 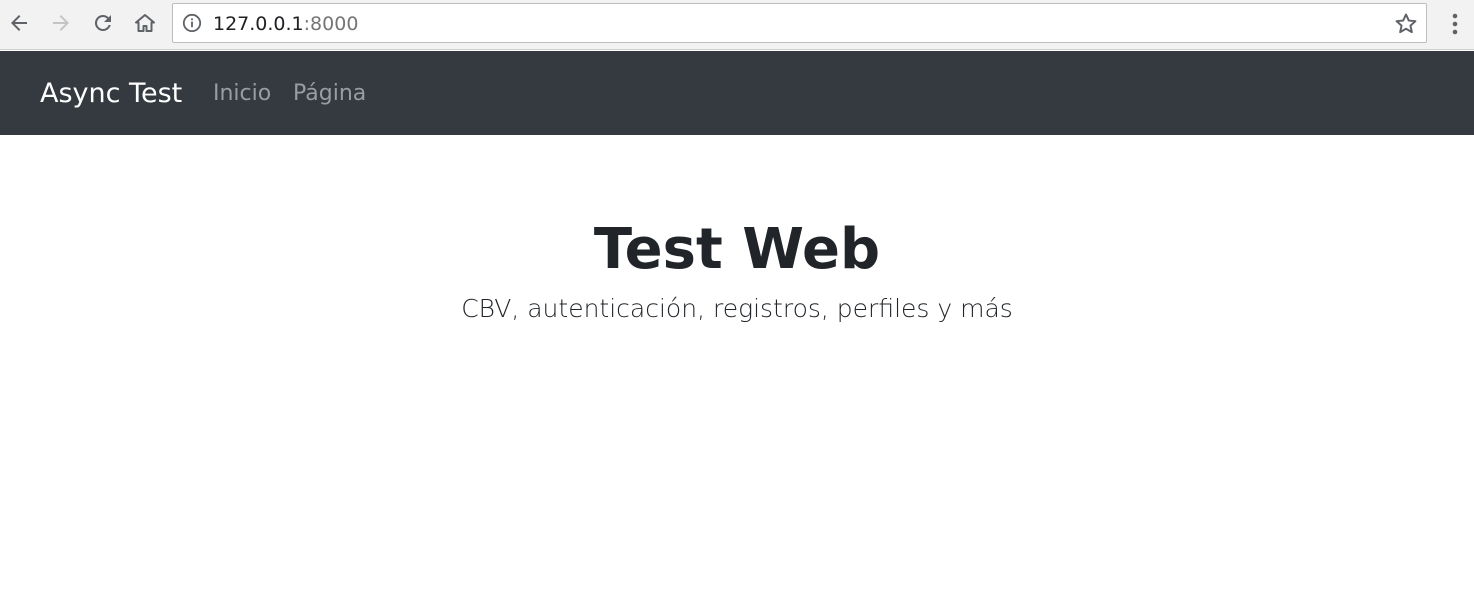 I want to click on forward-arrow-icon, so click(x=61, y=23).